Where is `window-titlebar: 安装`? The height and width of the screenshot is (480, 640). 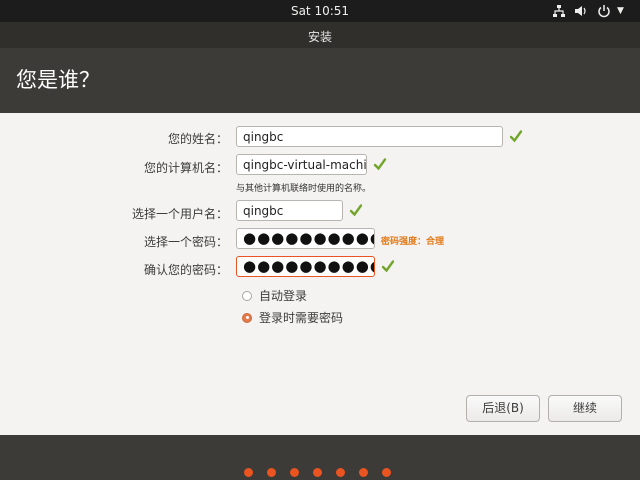
window-titlebar: 安装 is located at coordinates (320, 35).